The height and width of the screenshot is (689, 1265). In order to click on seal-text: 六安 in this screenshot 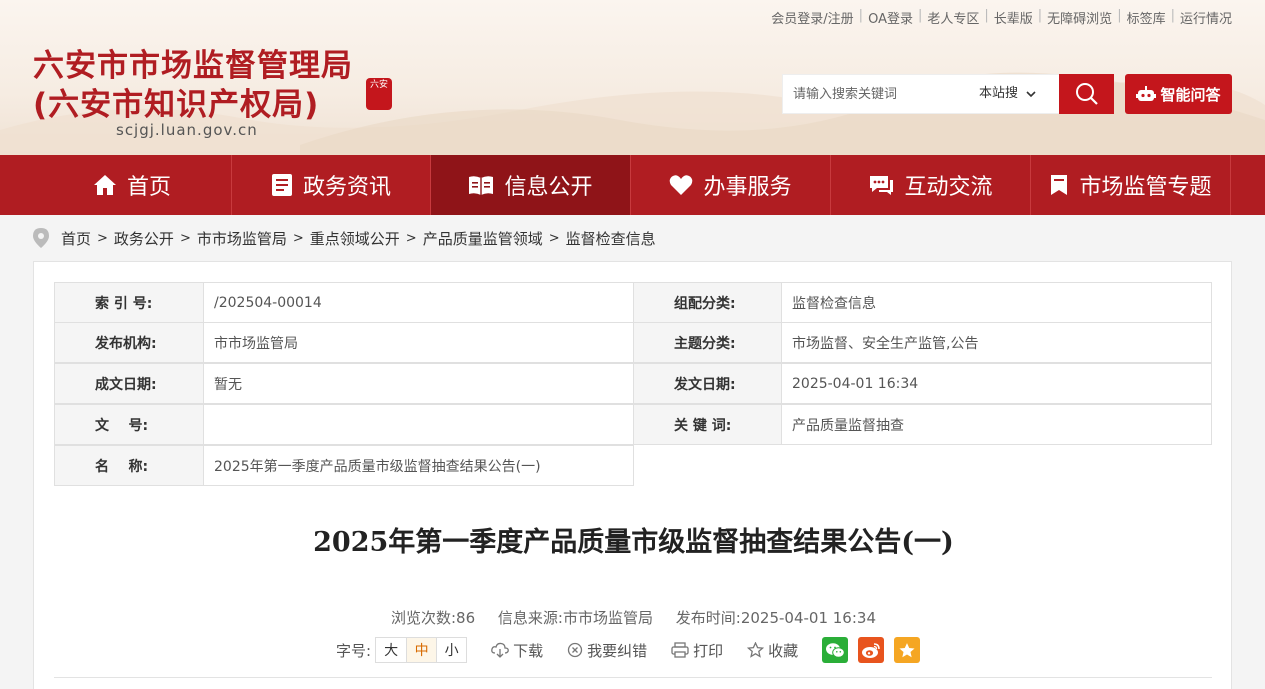, I will do `click(378, 85)`.